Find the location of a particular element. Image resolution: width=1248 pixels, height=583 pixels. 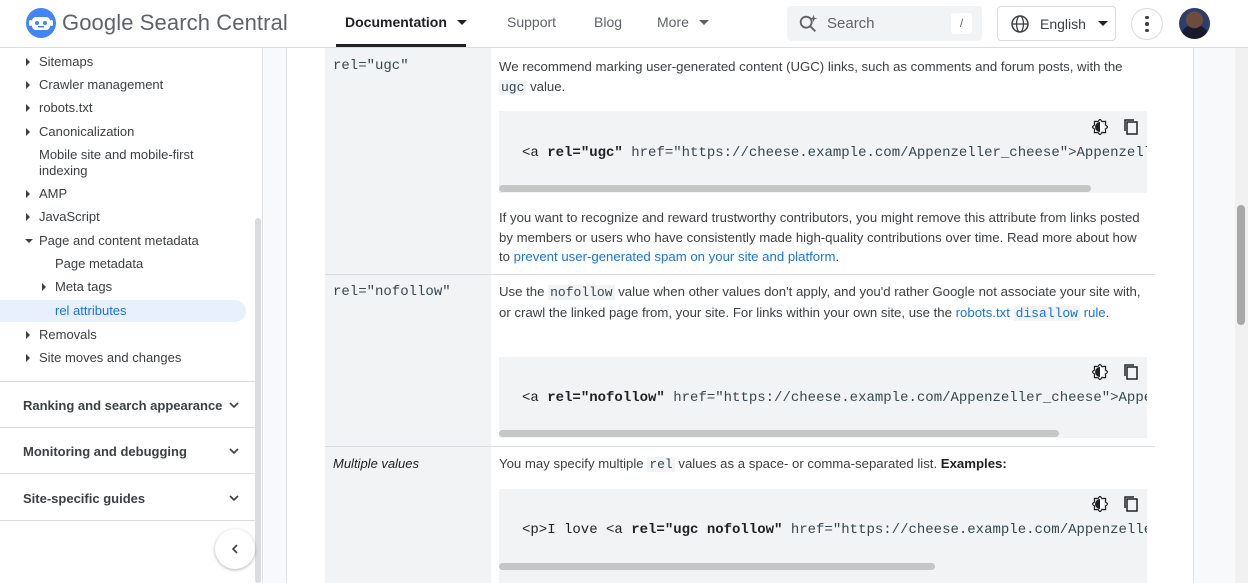

language-selector: English is located at coordinates (1056, 23).